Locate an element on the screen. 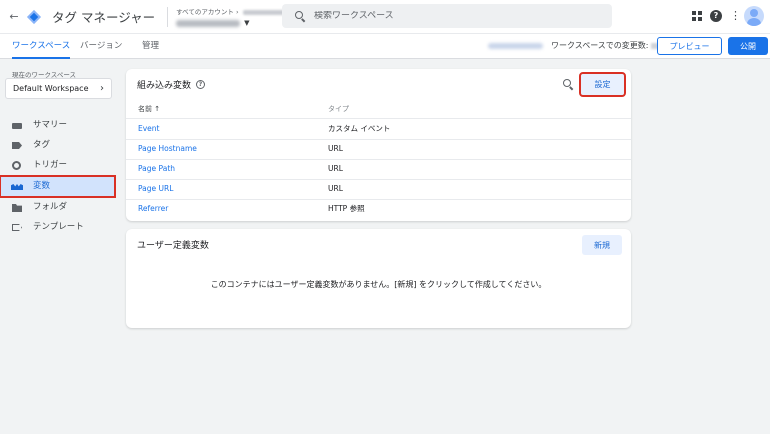  avatar is located at coordinates (754, 16).